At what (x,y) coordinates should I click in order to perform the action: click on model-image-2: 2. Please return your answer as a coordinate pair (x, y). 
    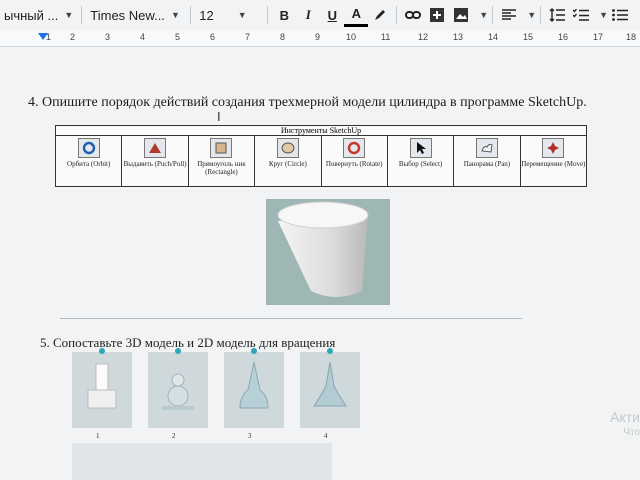
    Looking at the image, I should click on (178, 394).